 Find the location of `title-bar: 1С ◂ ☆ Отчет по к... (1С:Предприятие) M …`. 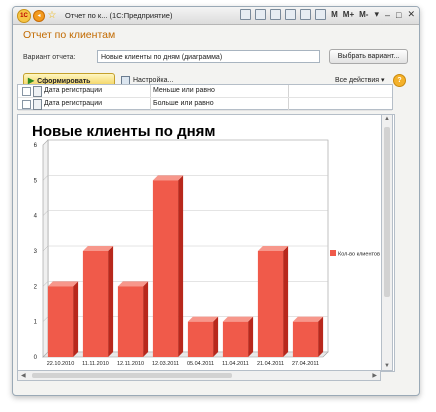

title-bar: 1С ◂ ☆ Отчет по к... (1С:Предприятие) M … is located at coordinates (216, 16).